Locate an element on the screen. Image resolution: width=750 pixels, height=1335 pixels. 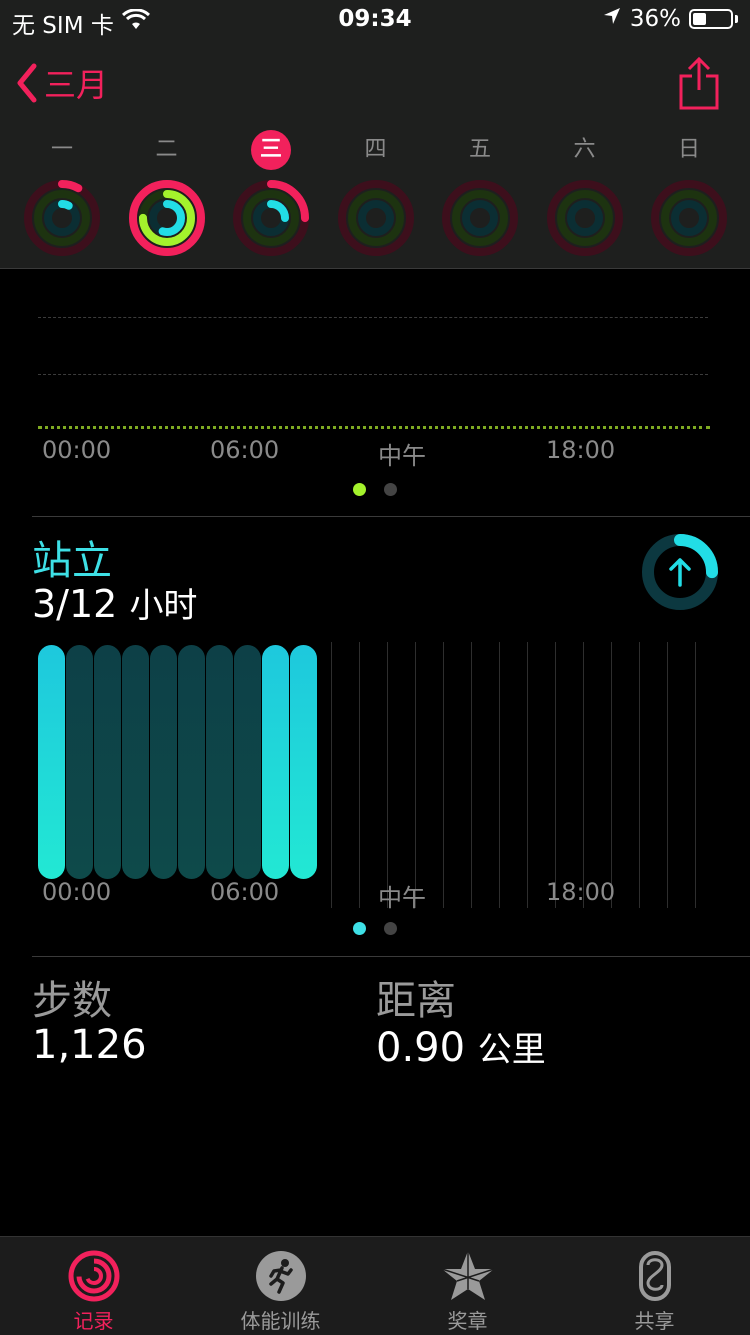
battery-tip is located at coordinates (736, 19).